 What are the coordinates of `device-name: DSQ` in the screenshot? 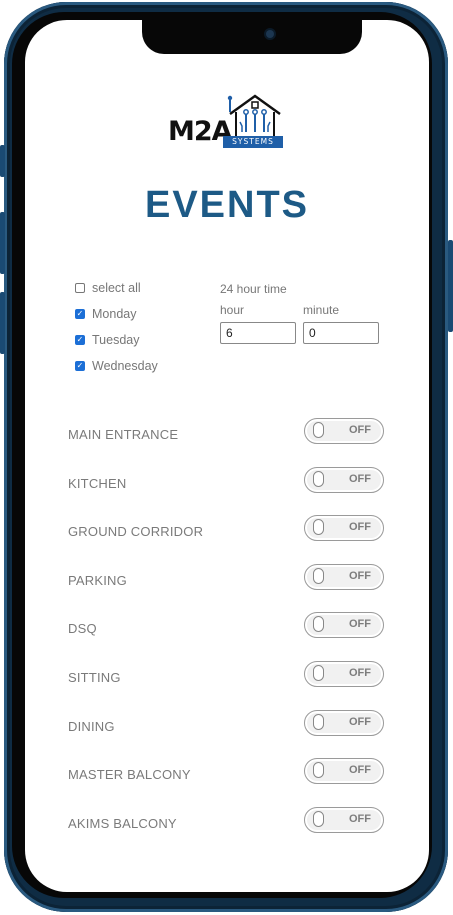 It's located at (82, 629).